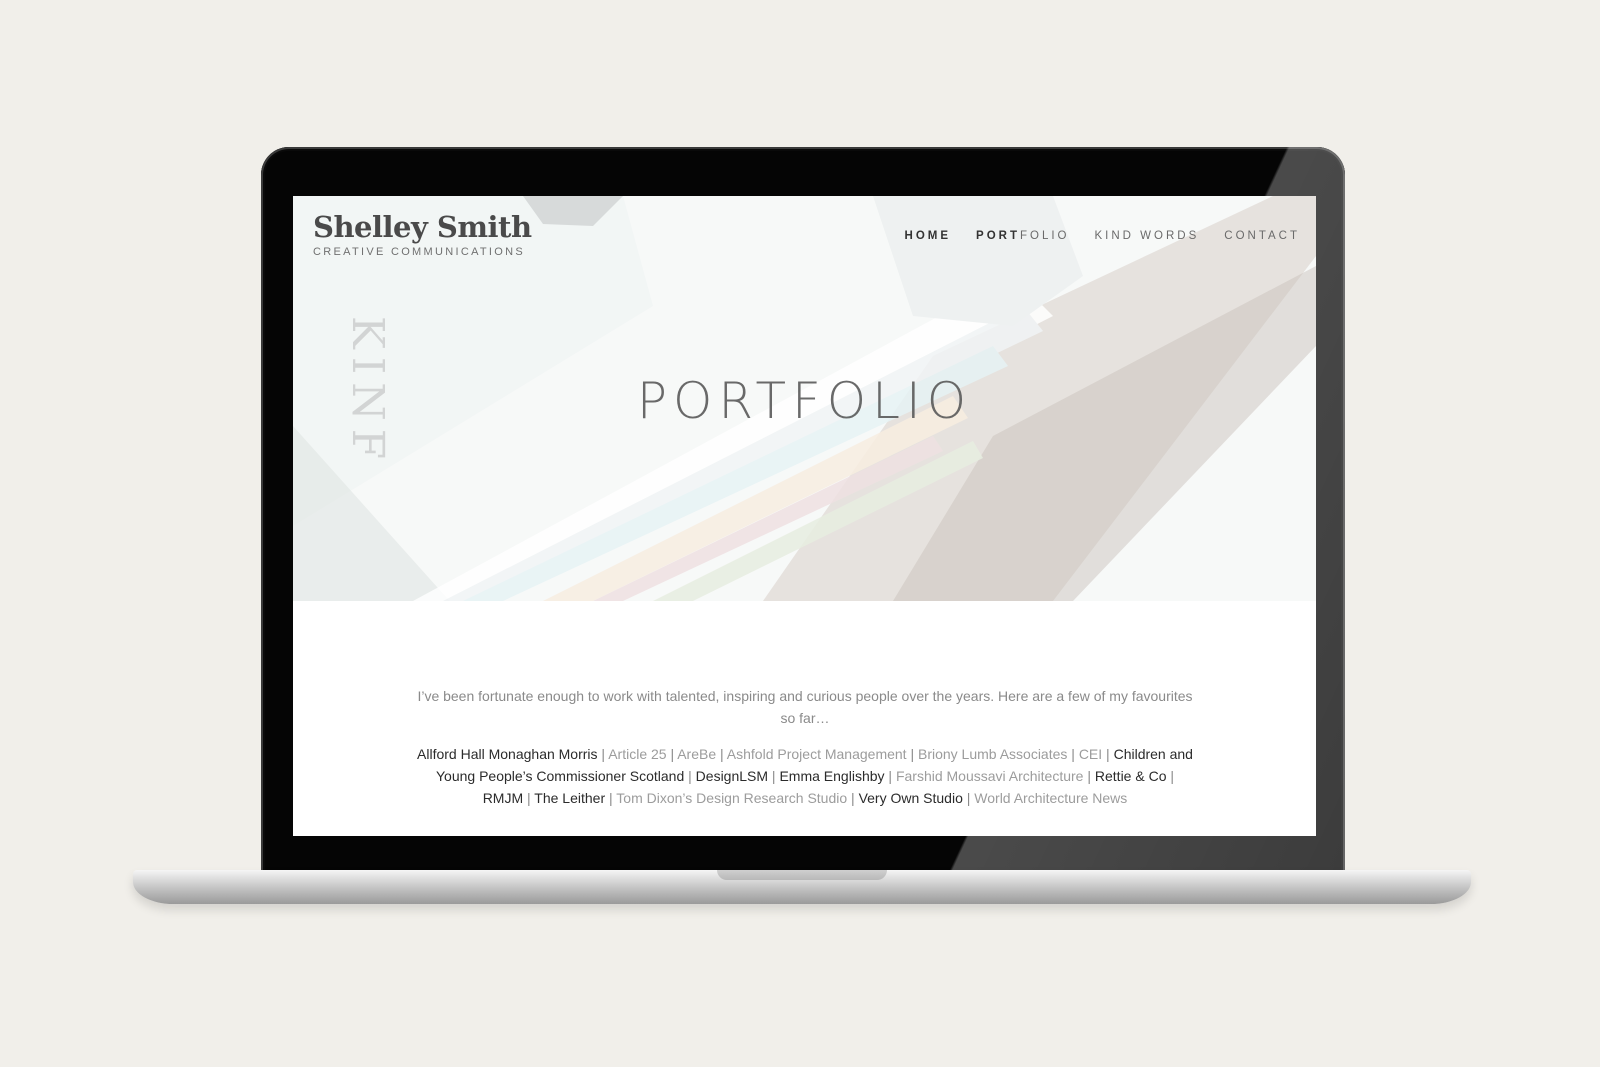 This screenshot has width=1600, height=1067. What do you see at coordinates (817, 754) in the screenshot?
I see `client-link: Ashfold Project Management` at bounding box center [817, 754].